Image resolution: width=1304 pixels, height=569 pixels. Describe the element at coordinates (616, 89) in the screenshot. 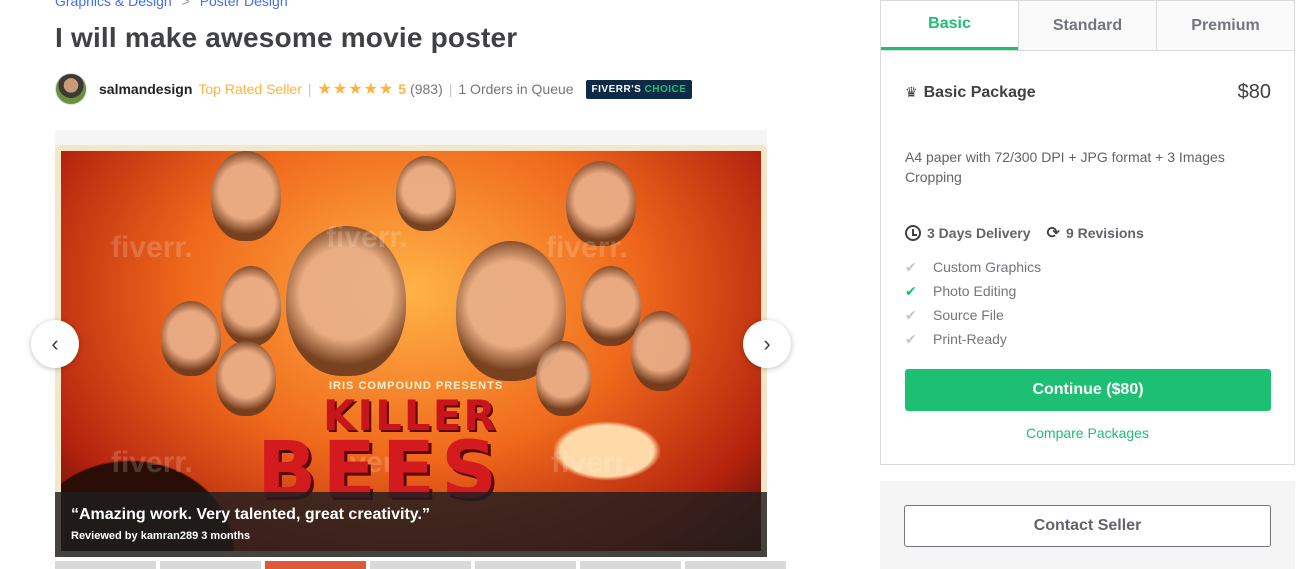

I see `badge-prefix: FIVERR'S` at that location.